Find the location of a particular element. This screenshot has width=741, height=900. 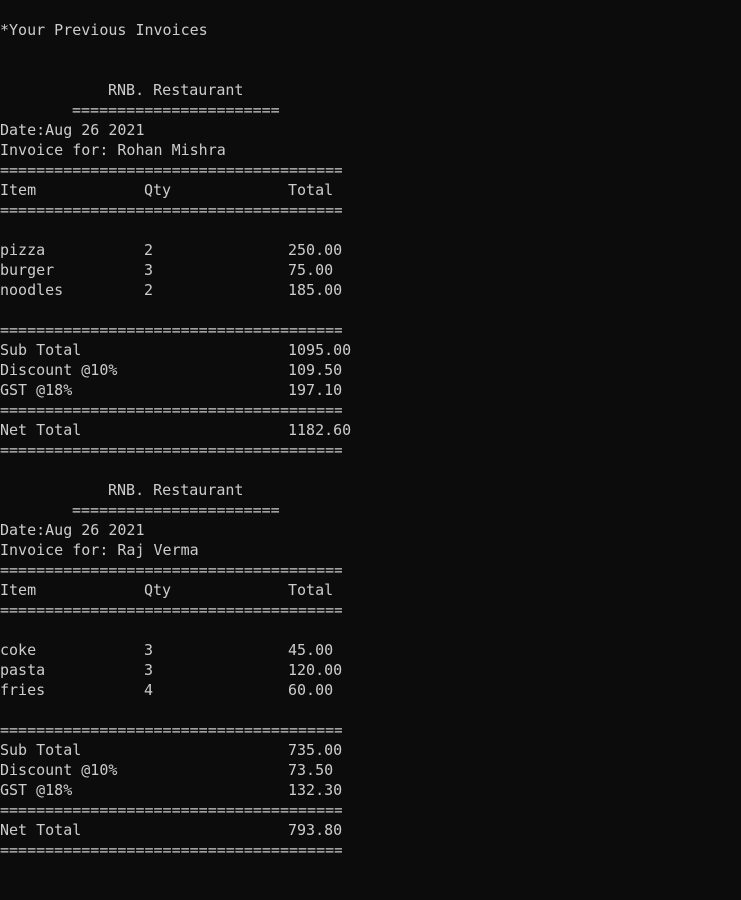

item-name: burger is located at coordinates (27, 270).